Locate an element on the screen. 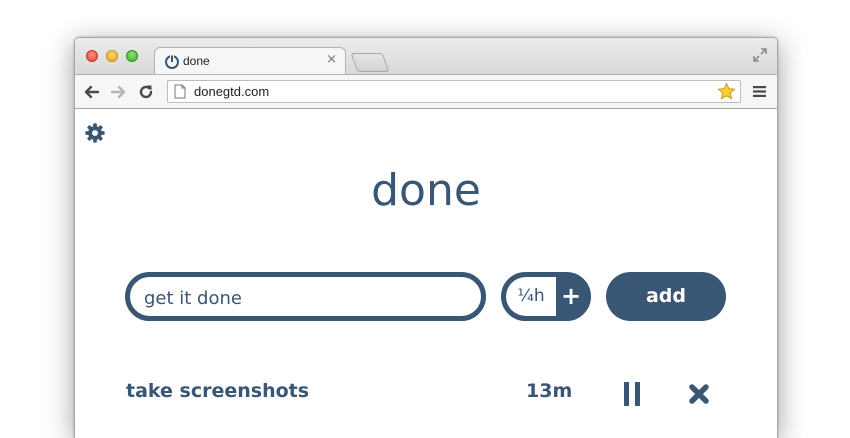 The image size is (850, 438). task-name: take screenshots is located at coordinates (217, 391).